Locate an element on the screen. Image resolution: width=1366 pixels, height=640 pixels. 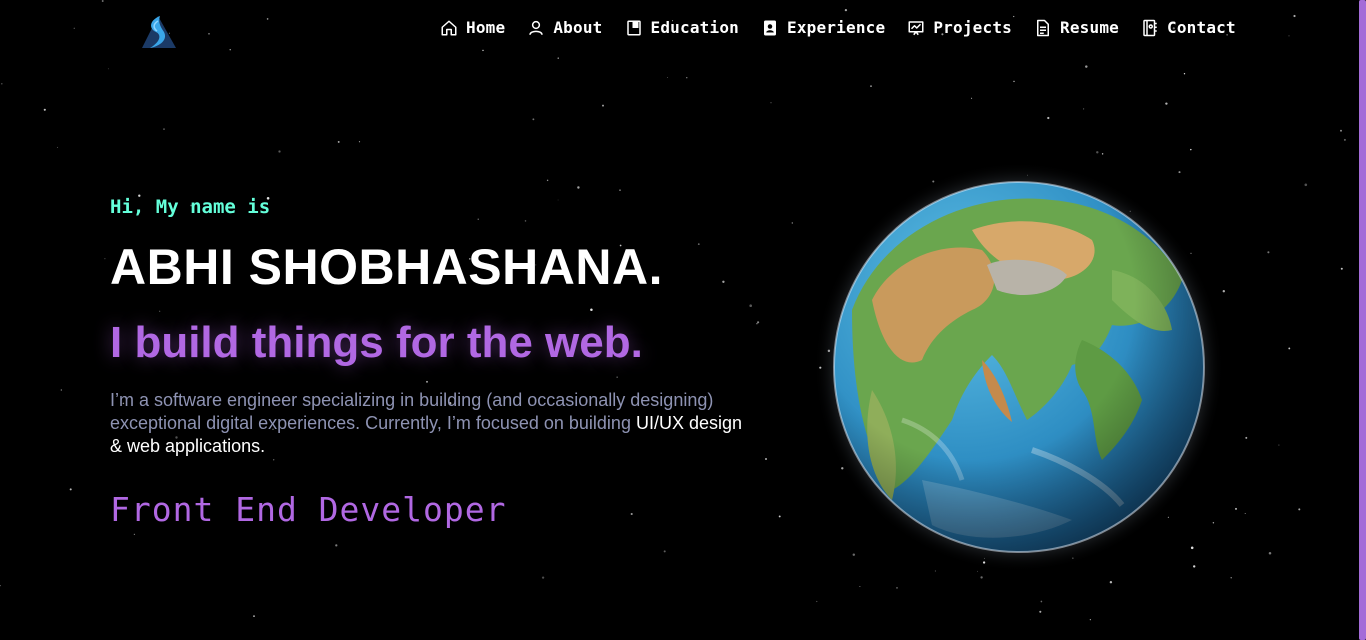
nav-label-experience: Experience is located at coordinates (836, 27).